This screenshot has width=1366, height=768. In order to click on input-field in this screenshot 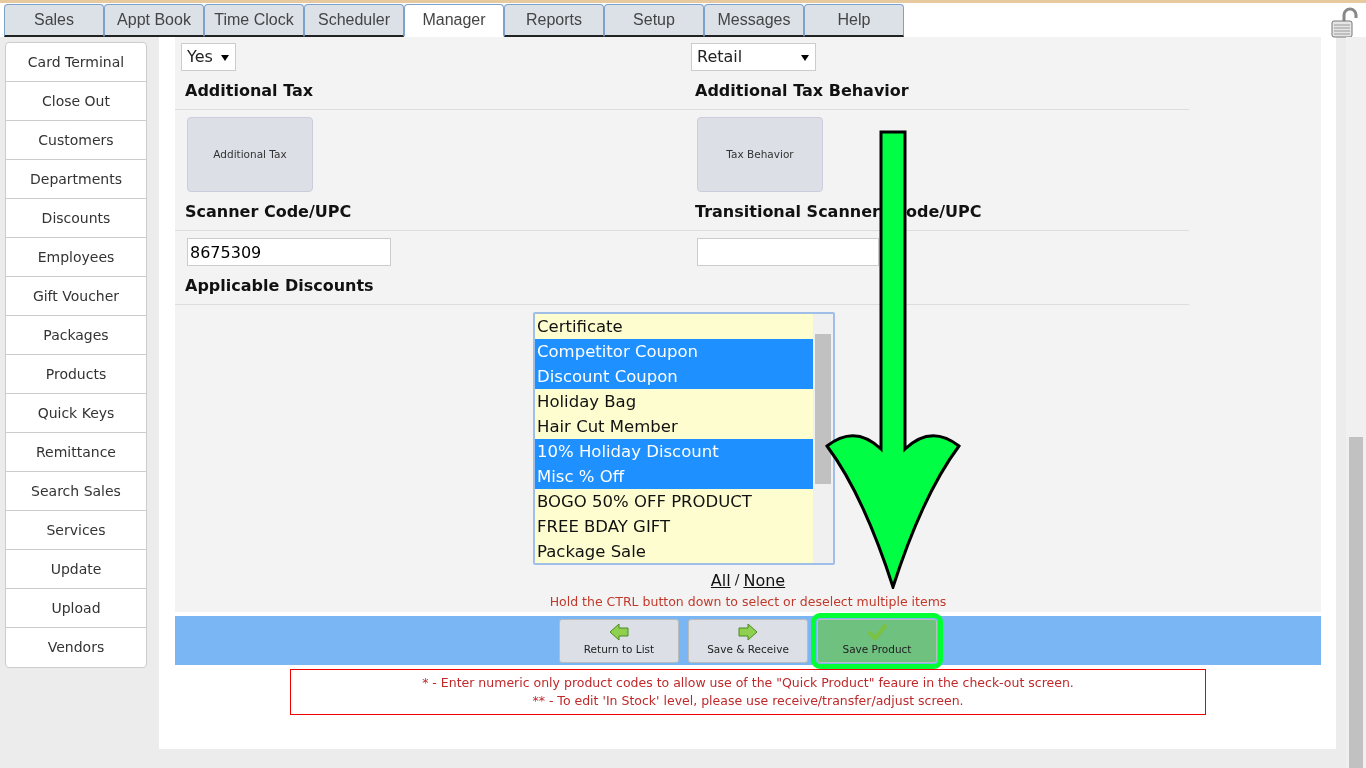, I will do `click(788, 252)`.